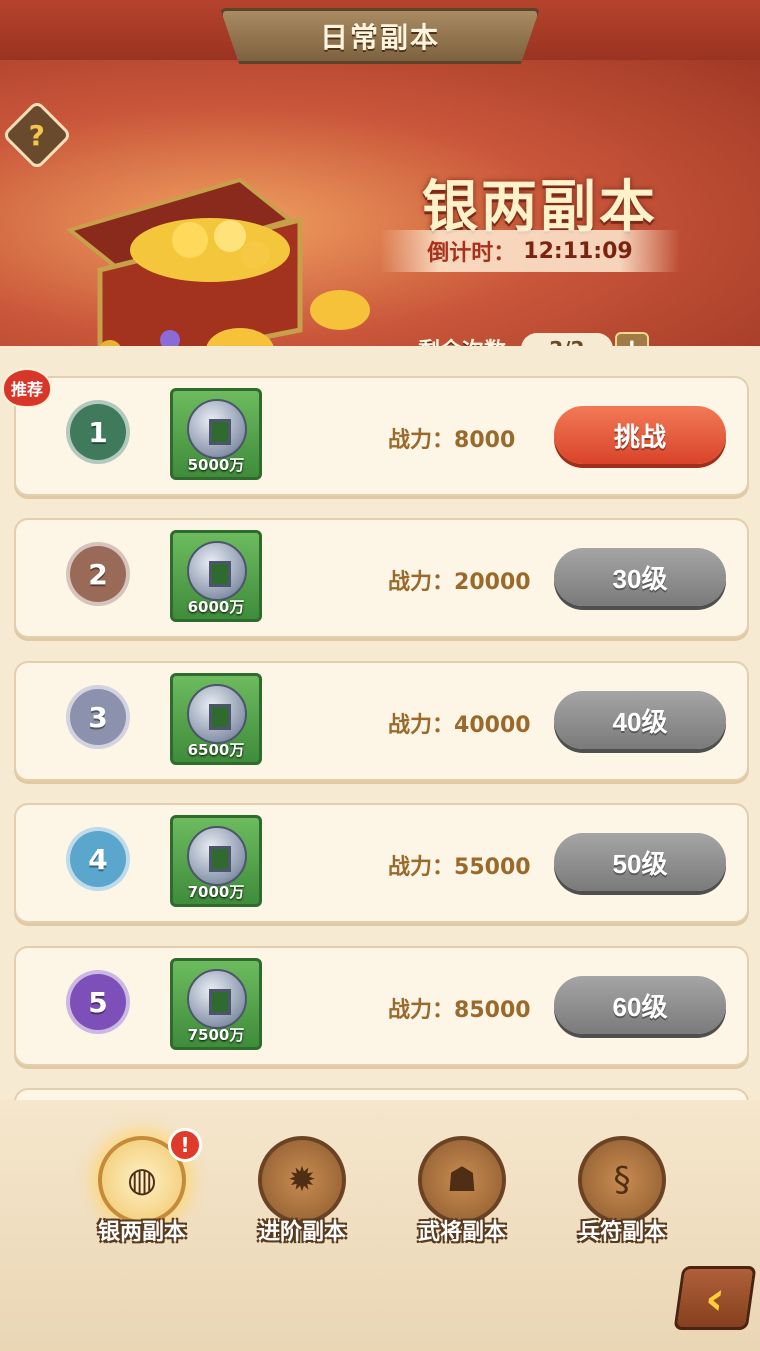 This screenshot has width=760, height=1351. What do you see at coordinates (640, 720) in the screenshot?
I see `level-locked-button: 40级` at bounding box center [640, 720].